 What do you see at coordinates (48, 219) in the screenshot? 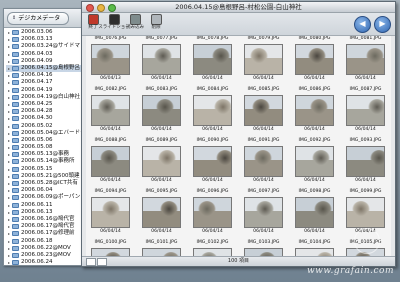
I see `folder-item: ▸ 2006.06.16@鳩代官` at bounding box center [48, 219].